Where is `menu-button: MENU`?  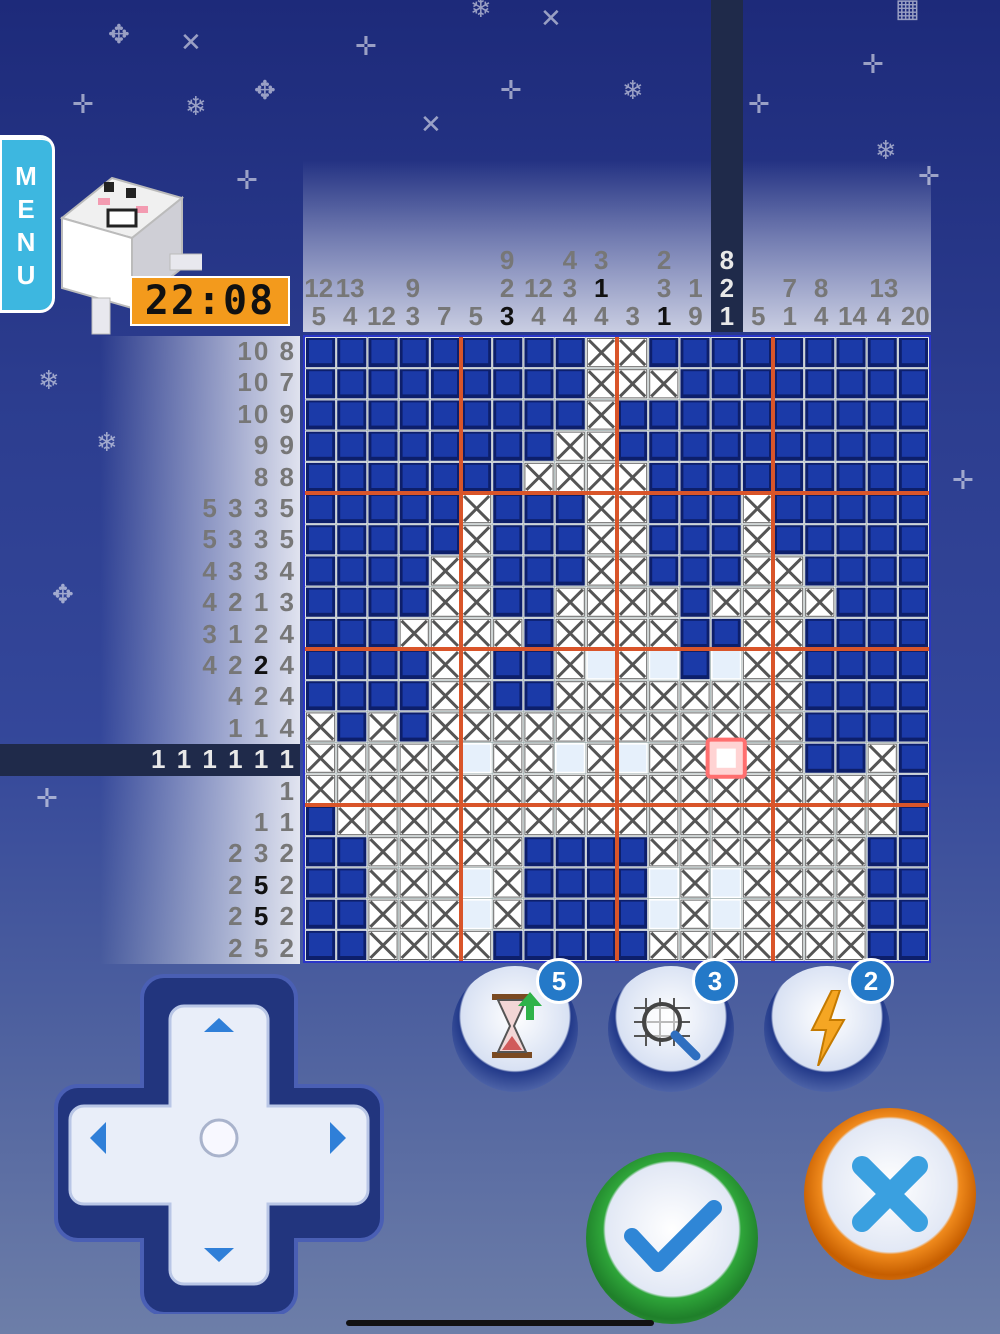
menu-button: MENU is located at coordinates (26, 224).